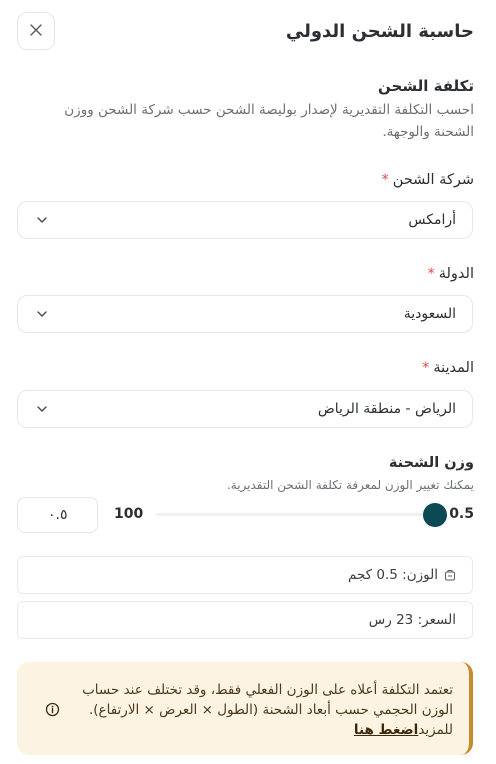  Describe the element at coordinates (57, 515) in the screenshot. I see `weight-input: ٠.٥` at that location.